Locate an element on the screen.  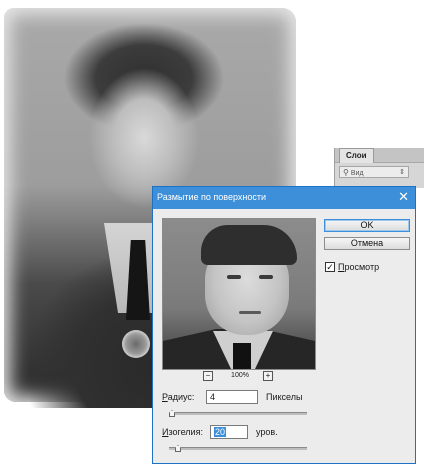
photo-badge is located at coordinates (136, 344).